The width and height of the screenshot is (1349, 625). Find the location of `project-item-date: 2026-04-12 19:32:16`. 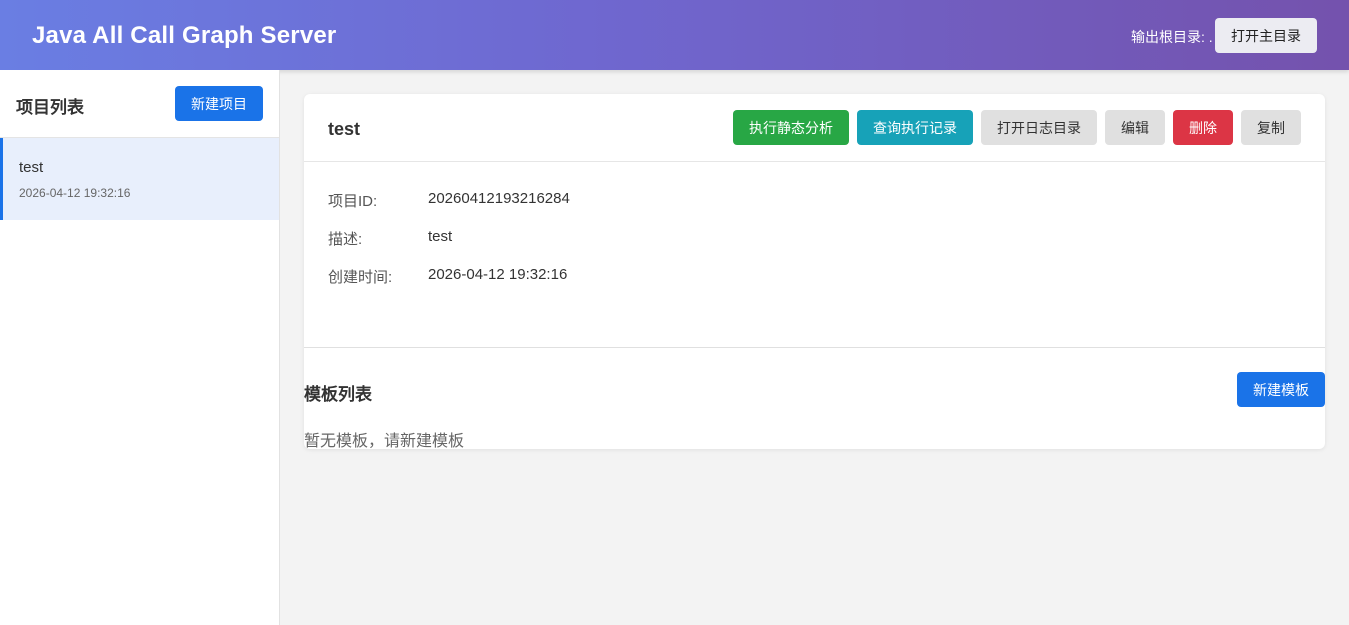

project-item-date: 2026-04-12 19:32:16 is located at coordinates (75, 193).